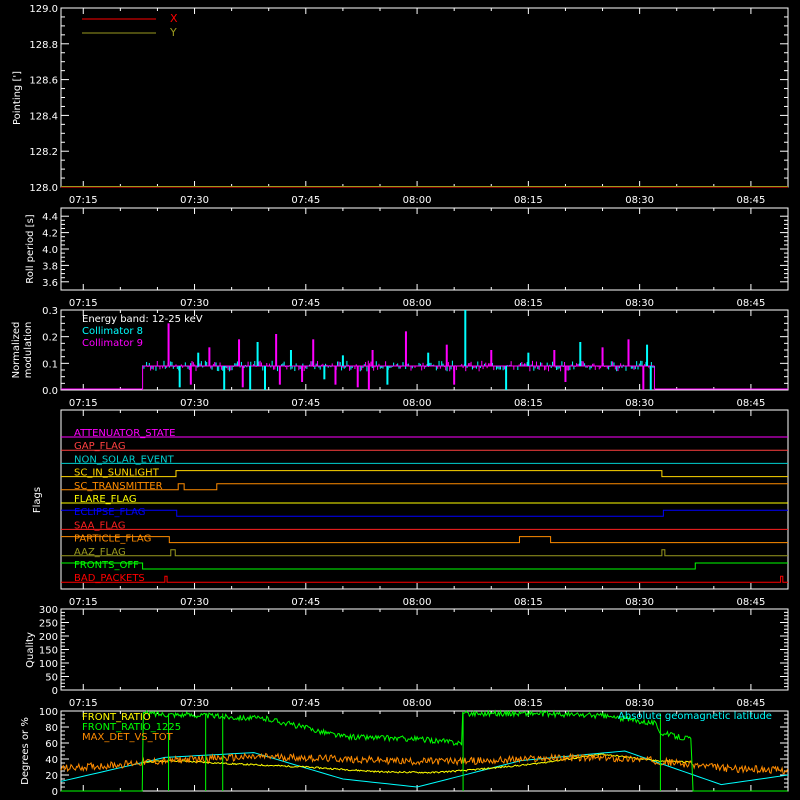 This screenshot has height=800, width=800. What do you see at coordinates (17, 98) in the screenshot?
I see `panel-pointing-ylabel: Pointing [']` at bounding box center [17, 98].